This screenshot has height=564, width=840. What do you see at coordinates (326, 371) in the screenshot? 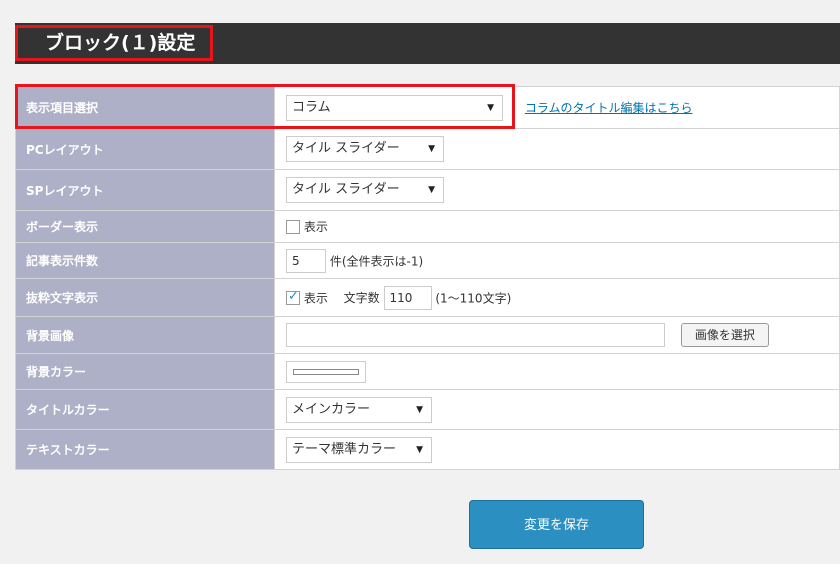
I see `bg-color-picker` at bounding box center [326, 371].